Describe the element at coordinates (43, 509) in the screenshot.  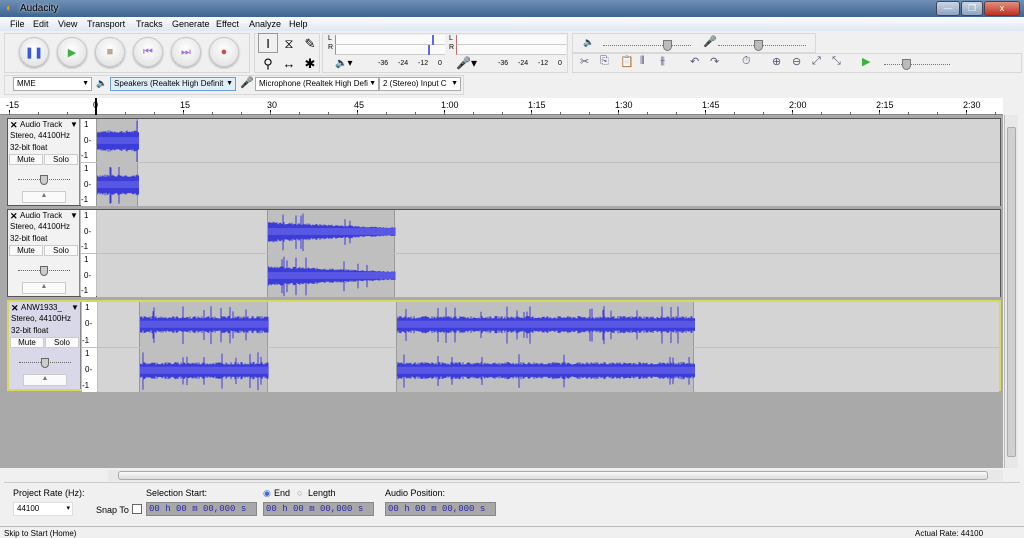
I see `project-rate-select: 44100 ▾` at that location.